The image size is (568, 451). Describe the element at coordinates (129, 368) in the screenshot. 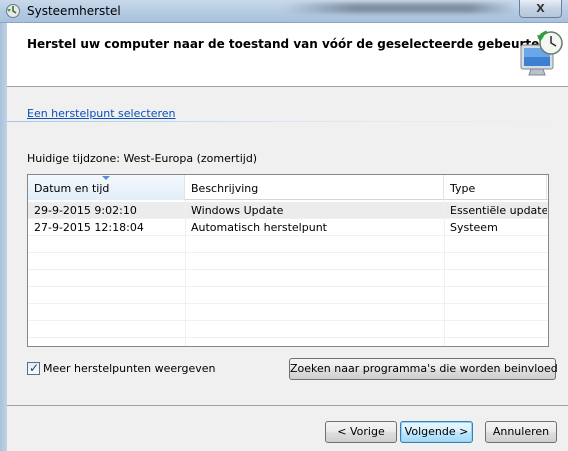

I see `checkbox-label: Meer herstelpunten weergeven` at that location.